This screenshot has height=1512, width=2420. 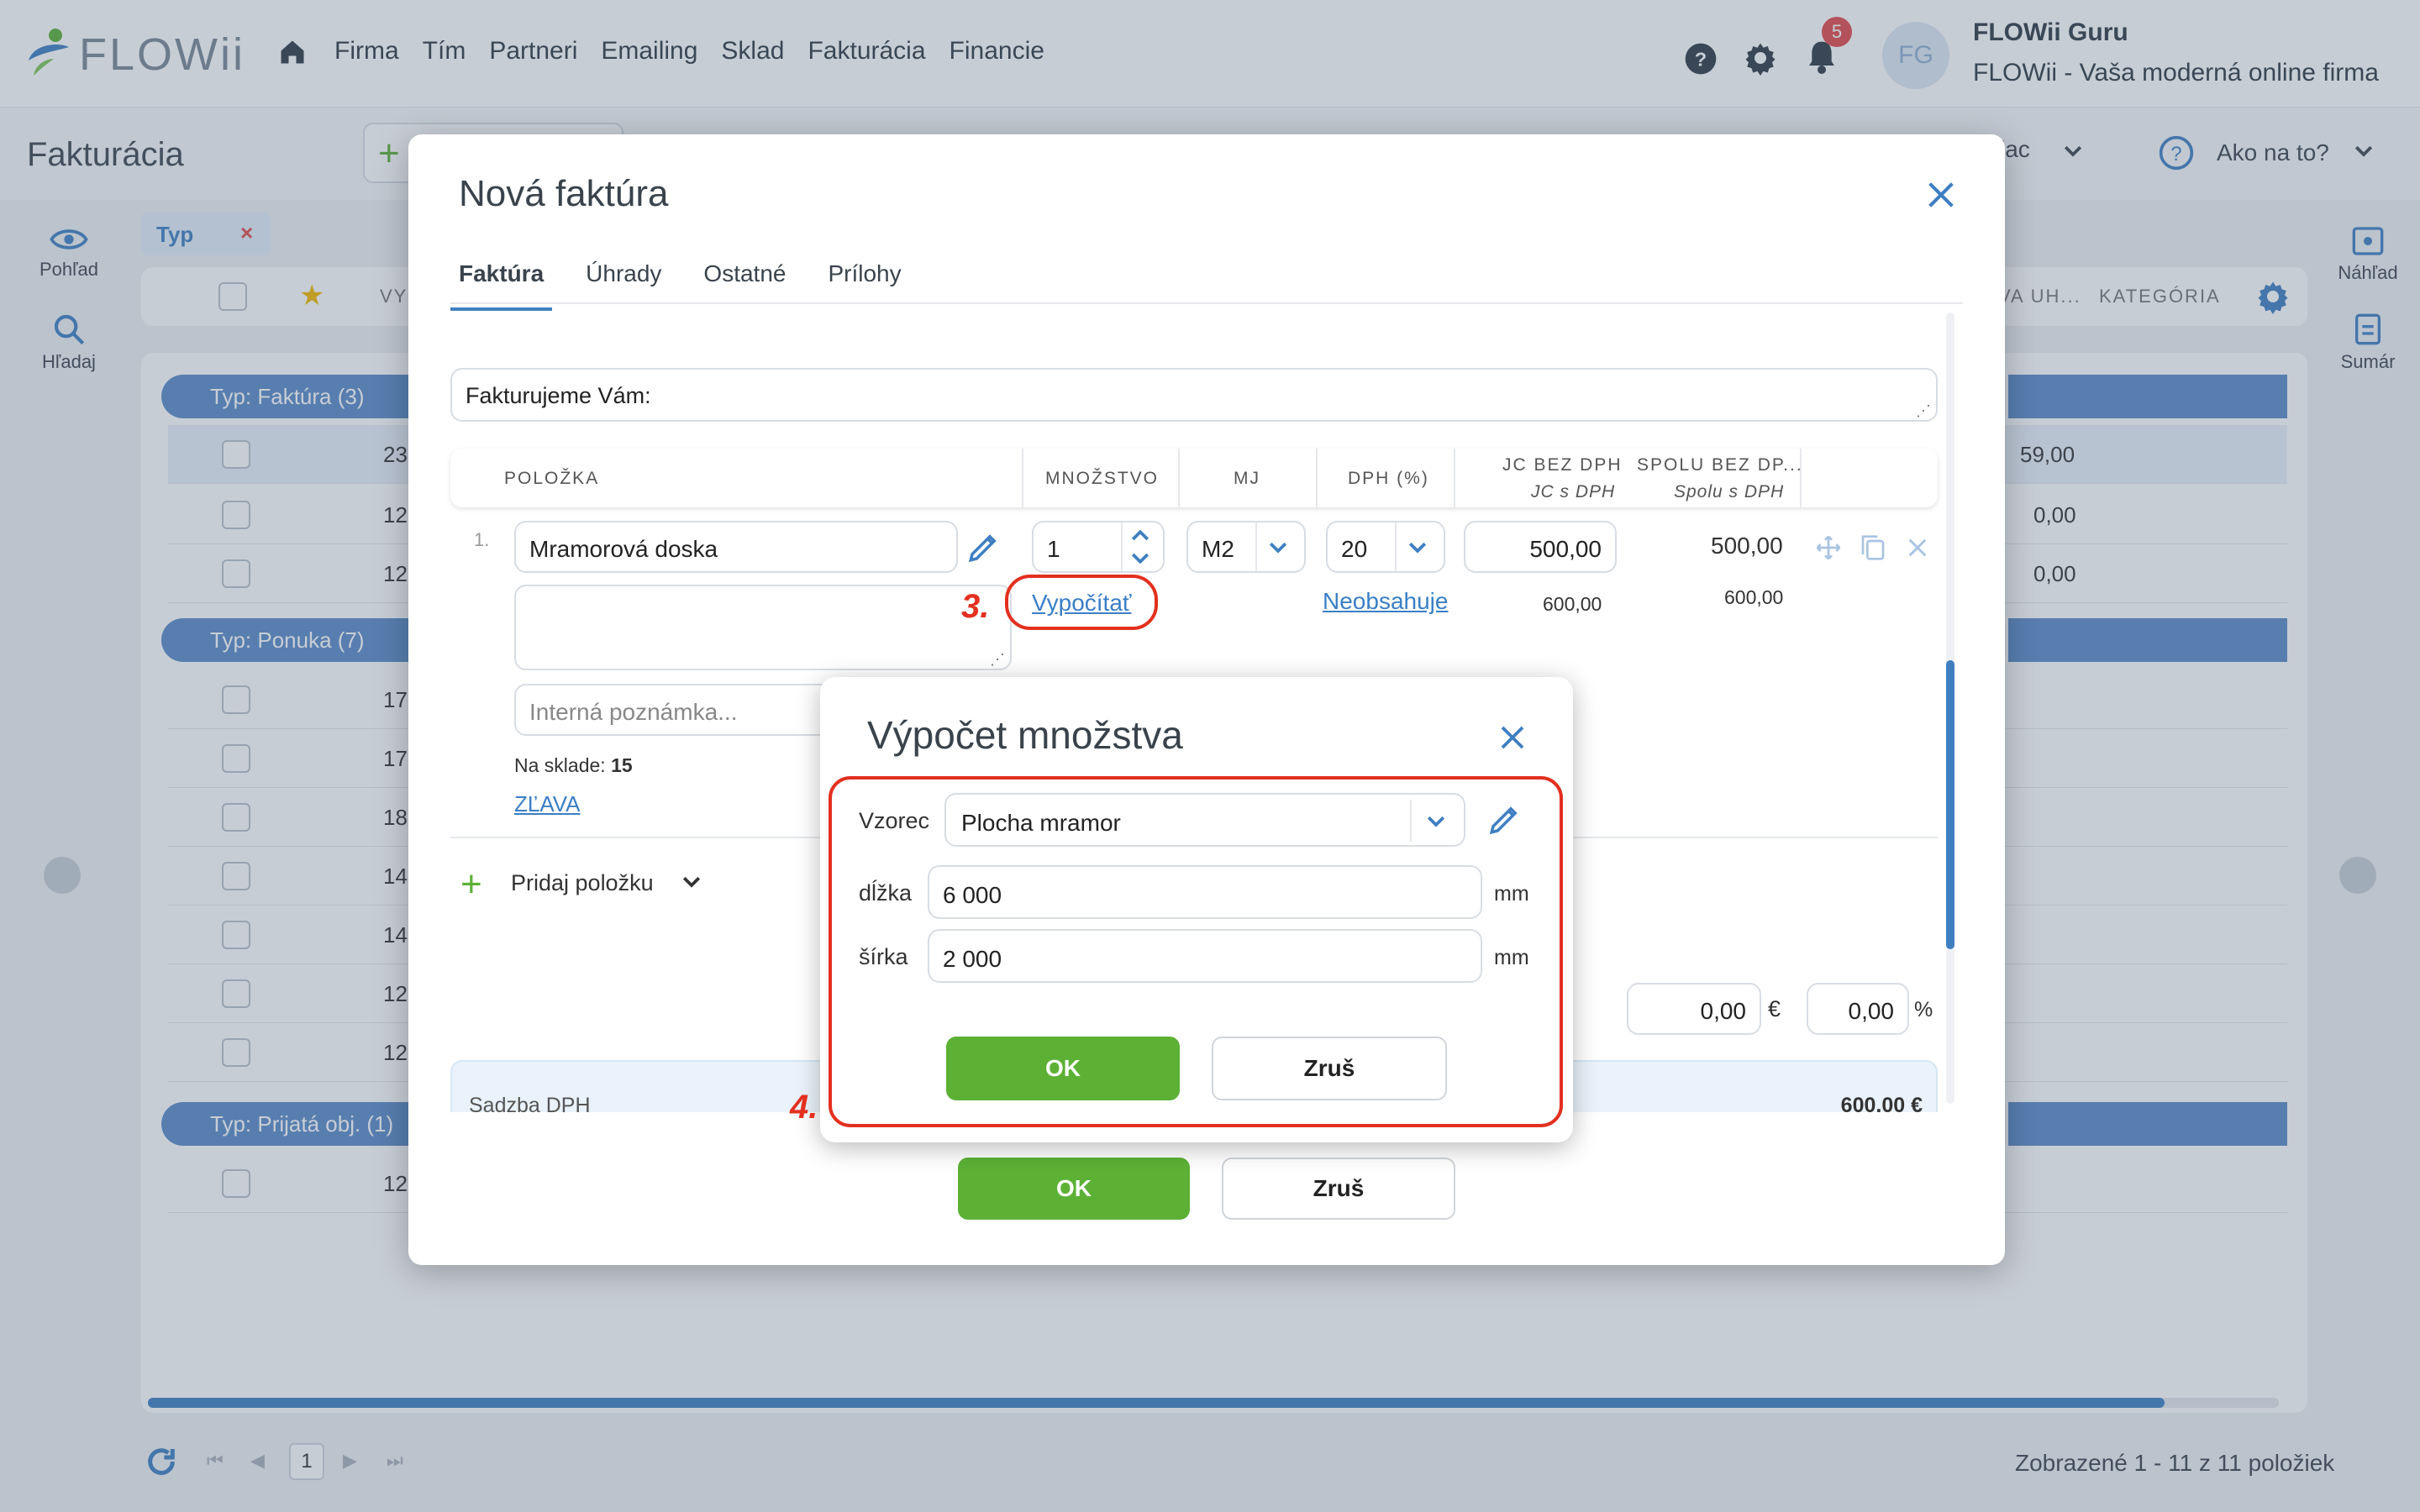 I want to click on line-total: 500,00, so click(x=1747, y=546).